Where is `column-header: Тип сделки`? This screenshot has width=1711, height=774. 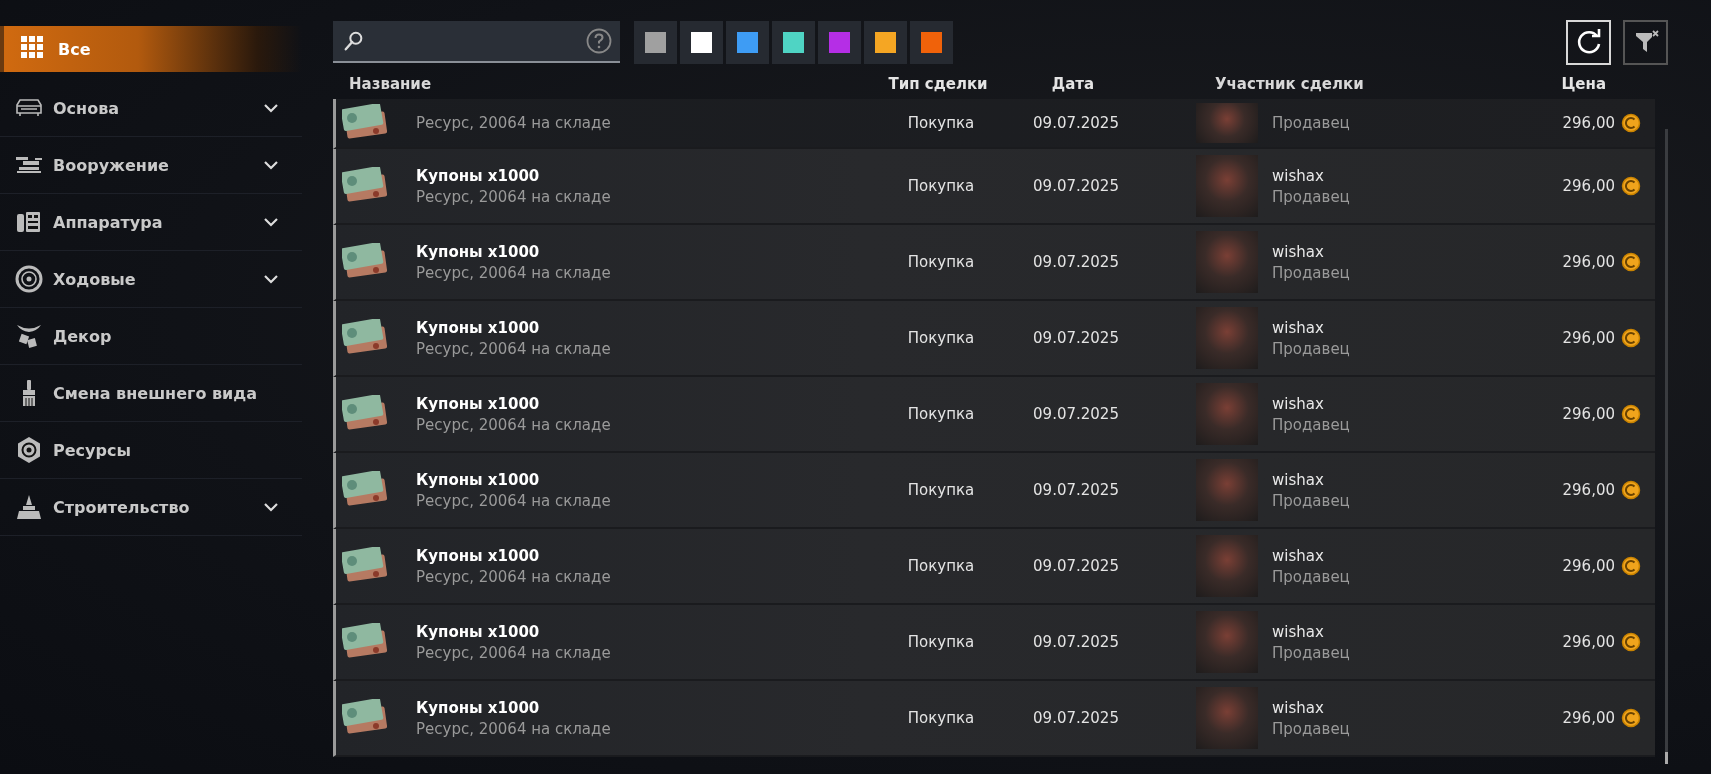 column-header: Тип сделки is located at coordinates (938, 84).